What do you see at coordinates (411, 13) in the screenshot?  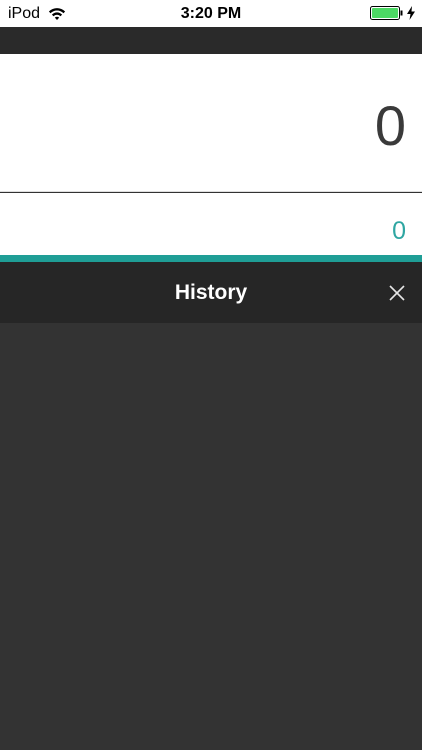 I see `charging-icon` at bounding box center [411, 13].